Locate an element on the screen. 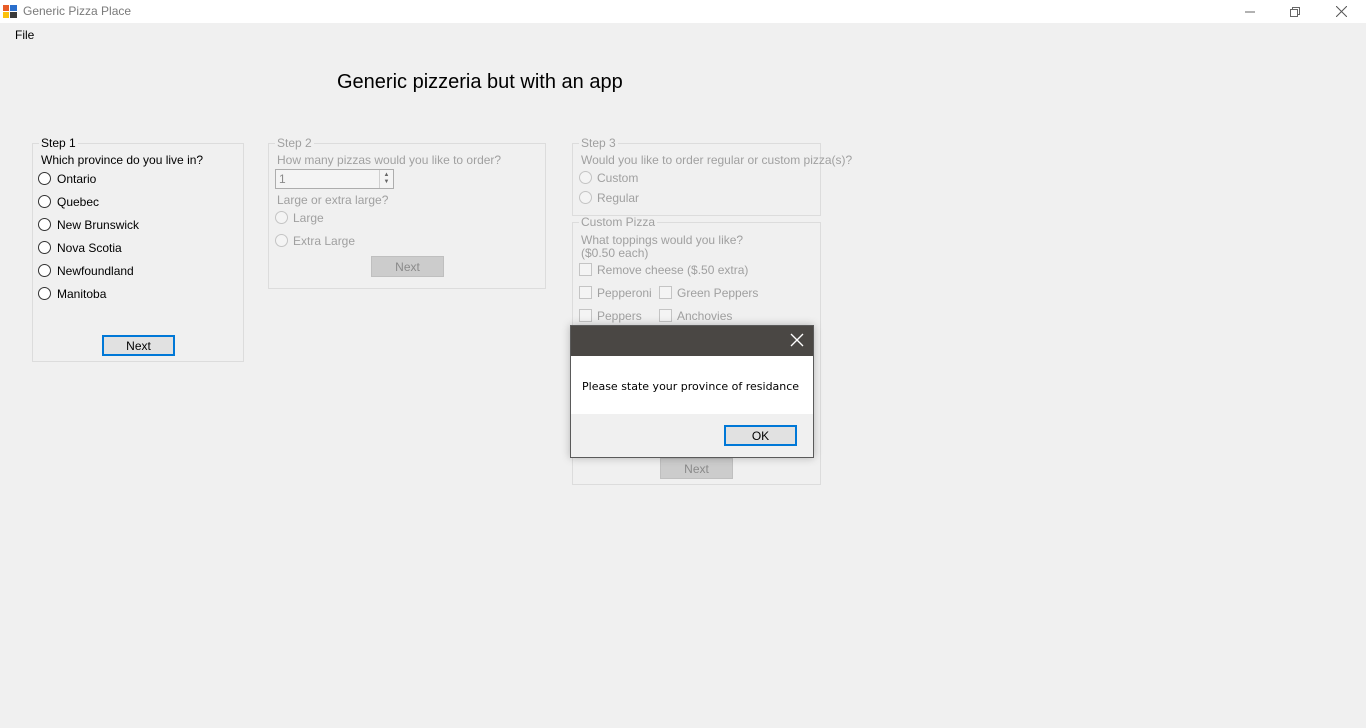  radio-label: Custom is located at coordinates (617, 178).